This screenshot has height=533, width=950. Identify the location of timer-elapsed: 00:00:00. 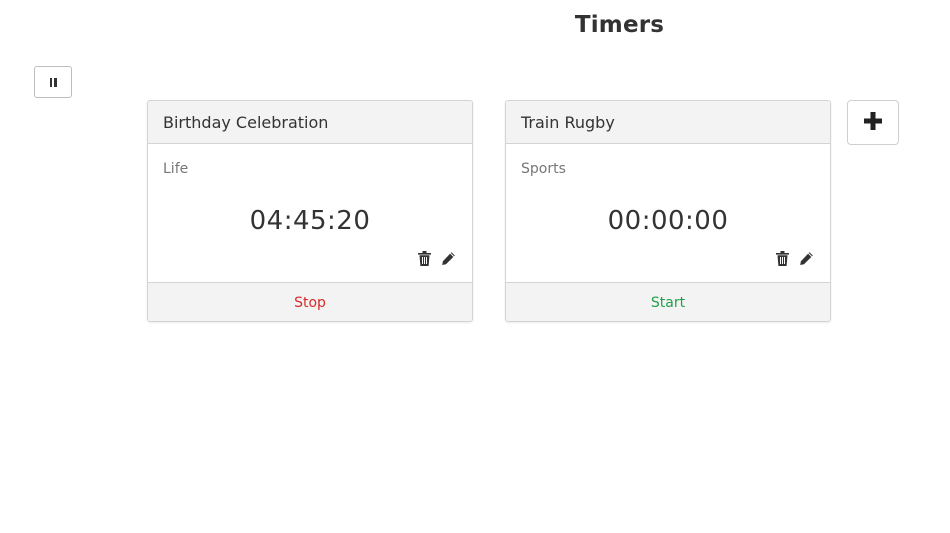
(668, 221).